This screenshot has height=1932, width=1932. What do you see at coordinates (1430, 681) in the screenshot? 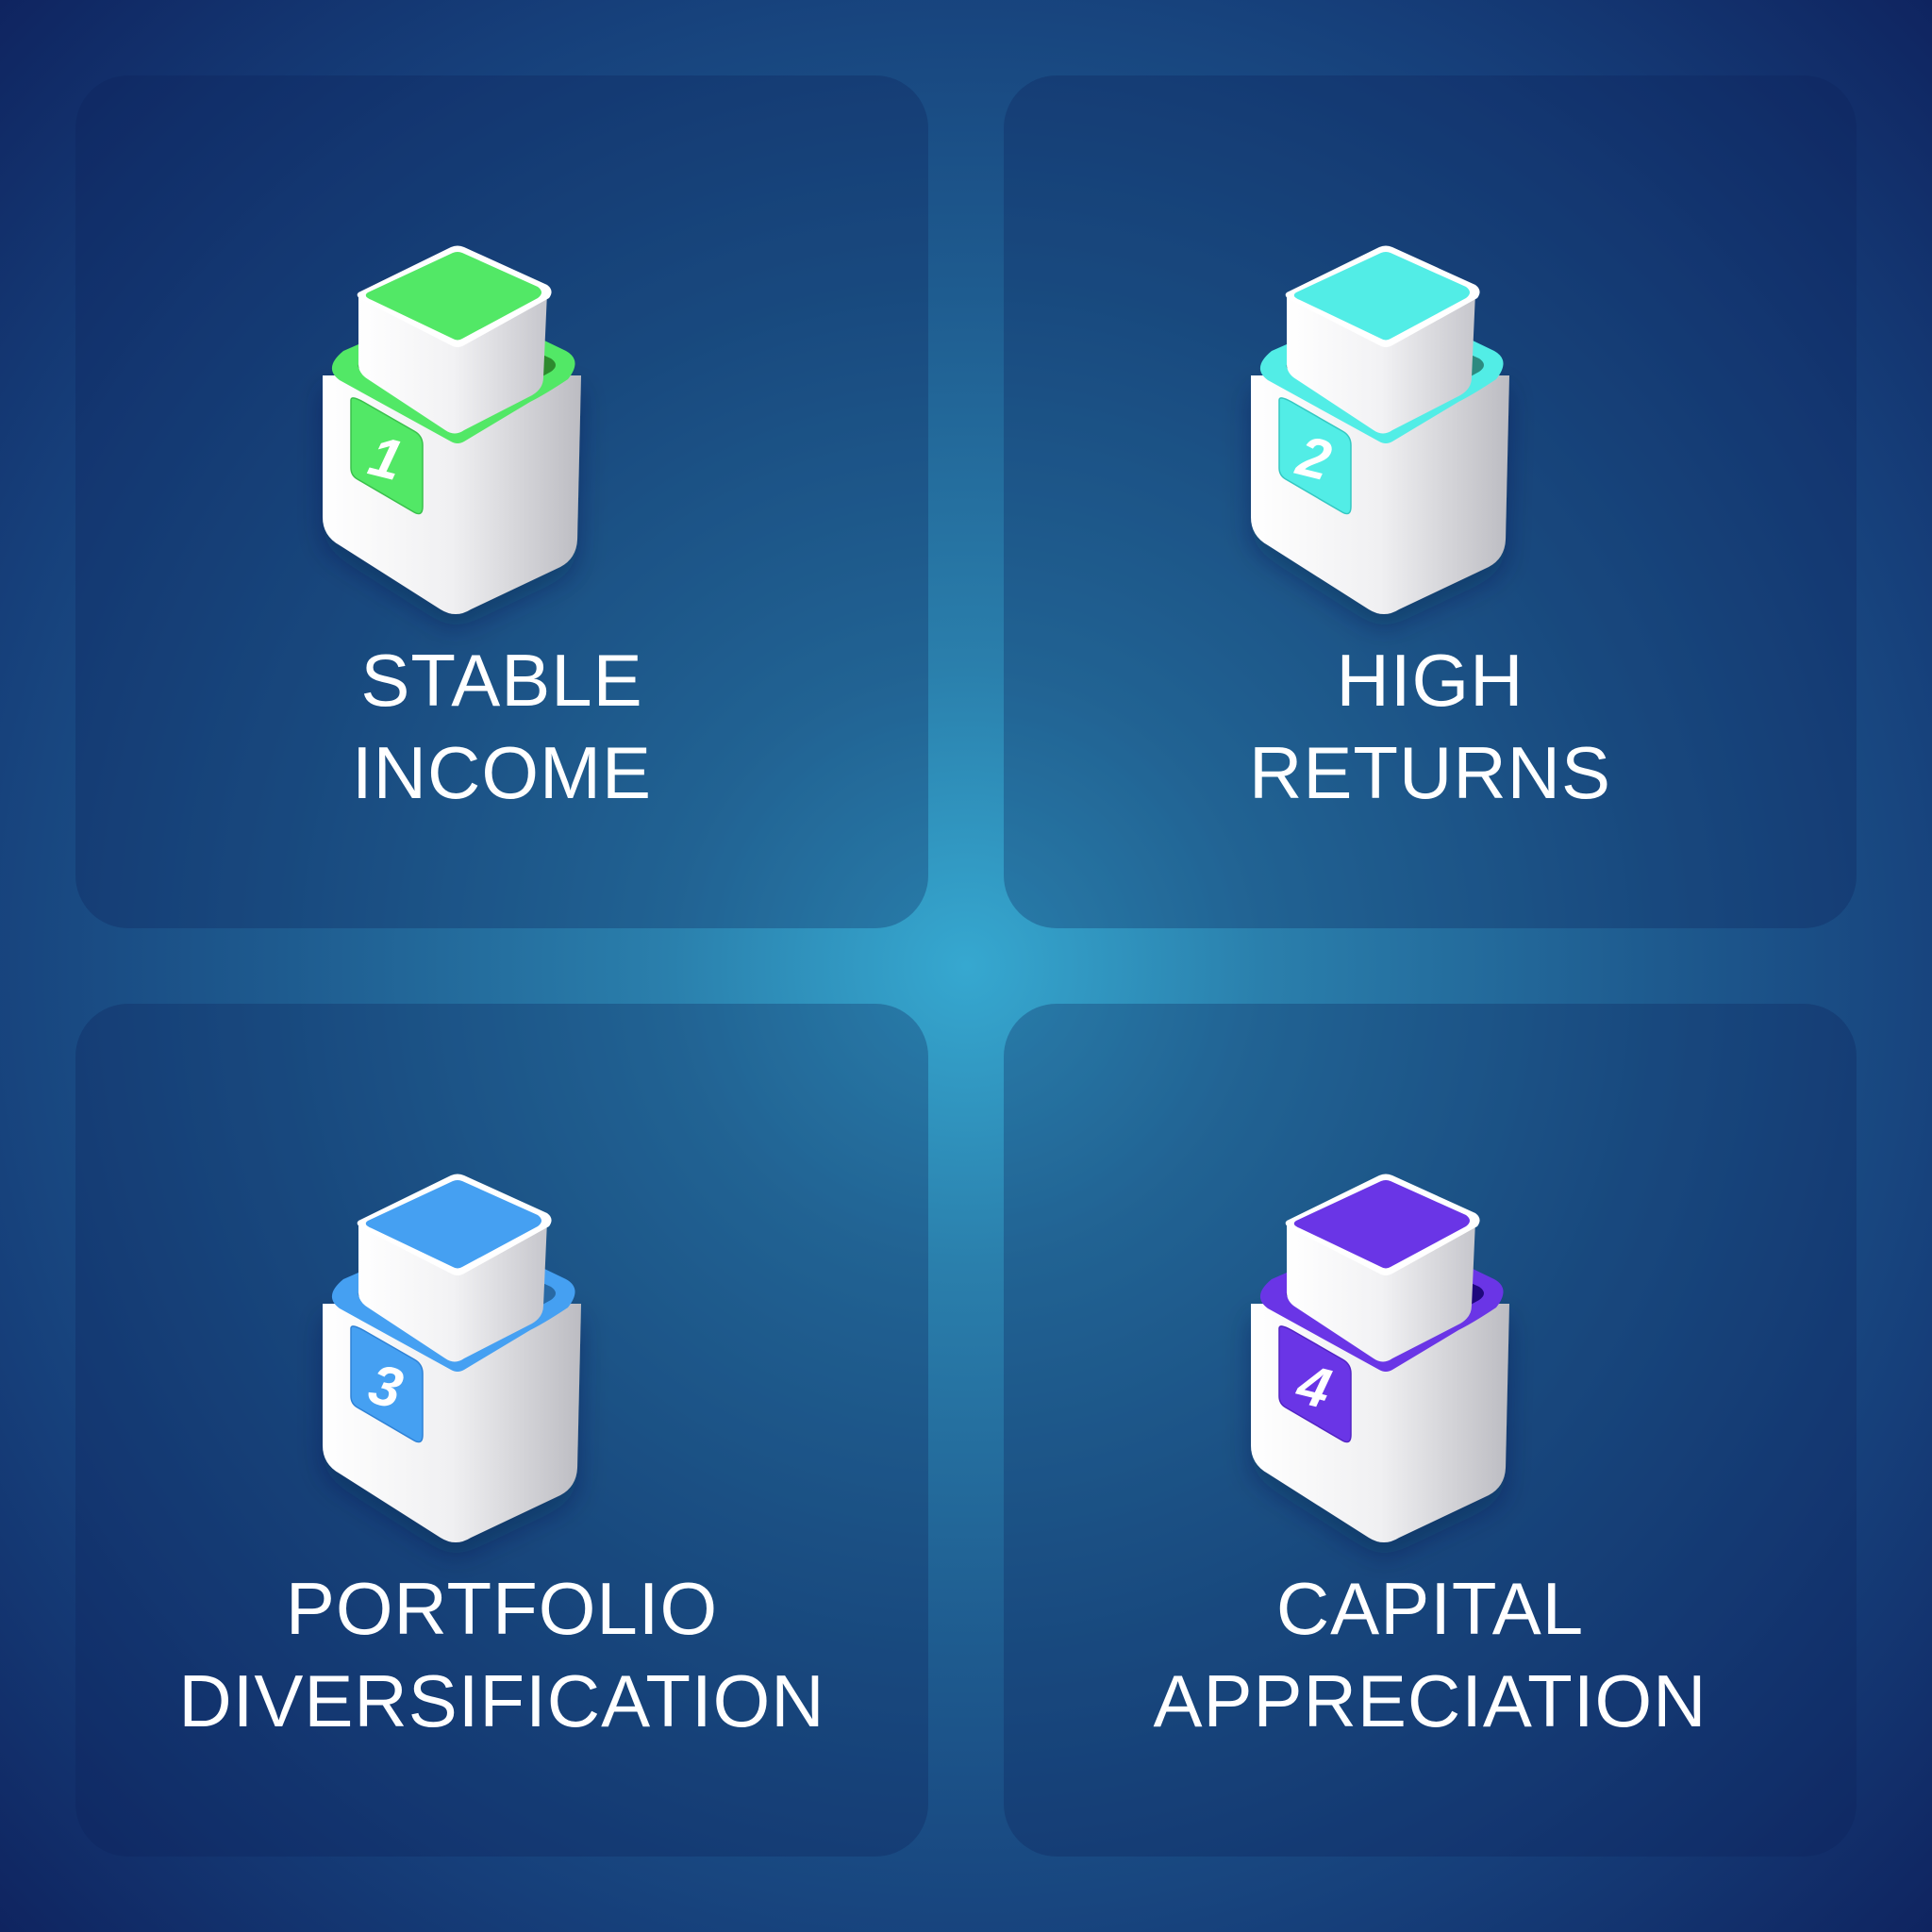
I see `title-line-1: HIGH` at bounding box center [1430, 681].